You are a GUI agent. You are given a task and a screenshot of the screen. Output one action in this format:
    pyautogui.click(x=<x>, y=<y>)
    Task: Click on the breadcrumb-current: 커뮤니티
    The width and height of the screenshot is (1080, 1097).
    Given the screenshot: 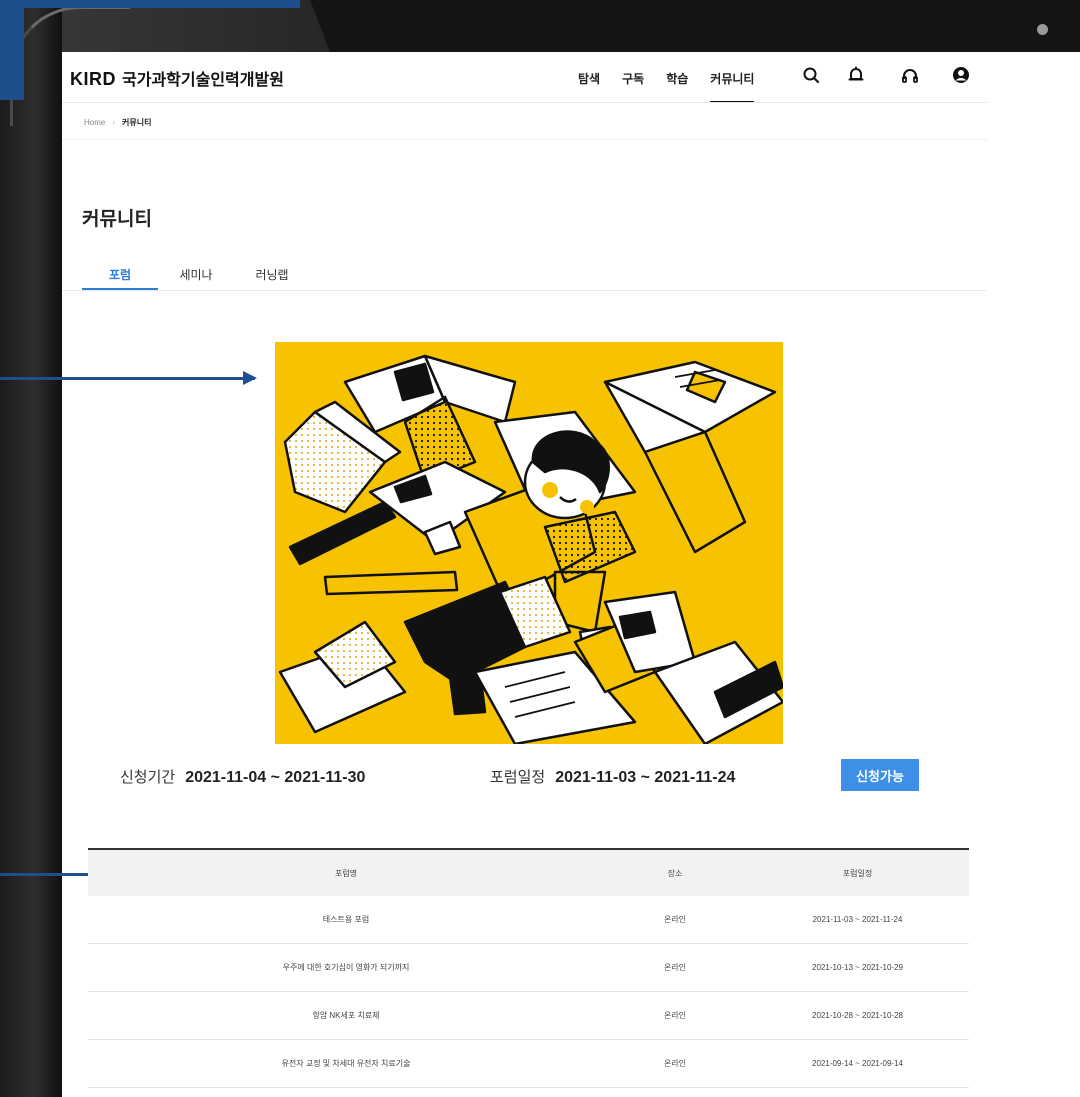 What is the action you would take?
    pyautogui.click(x=137, y=122)
    